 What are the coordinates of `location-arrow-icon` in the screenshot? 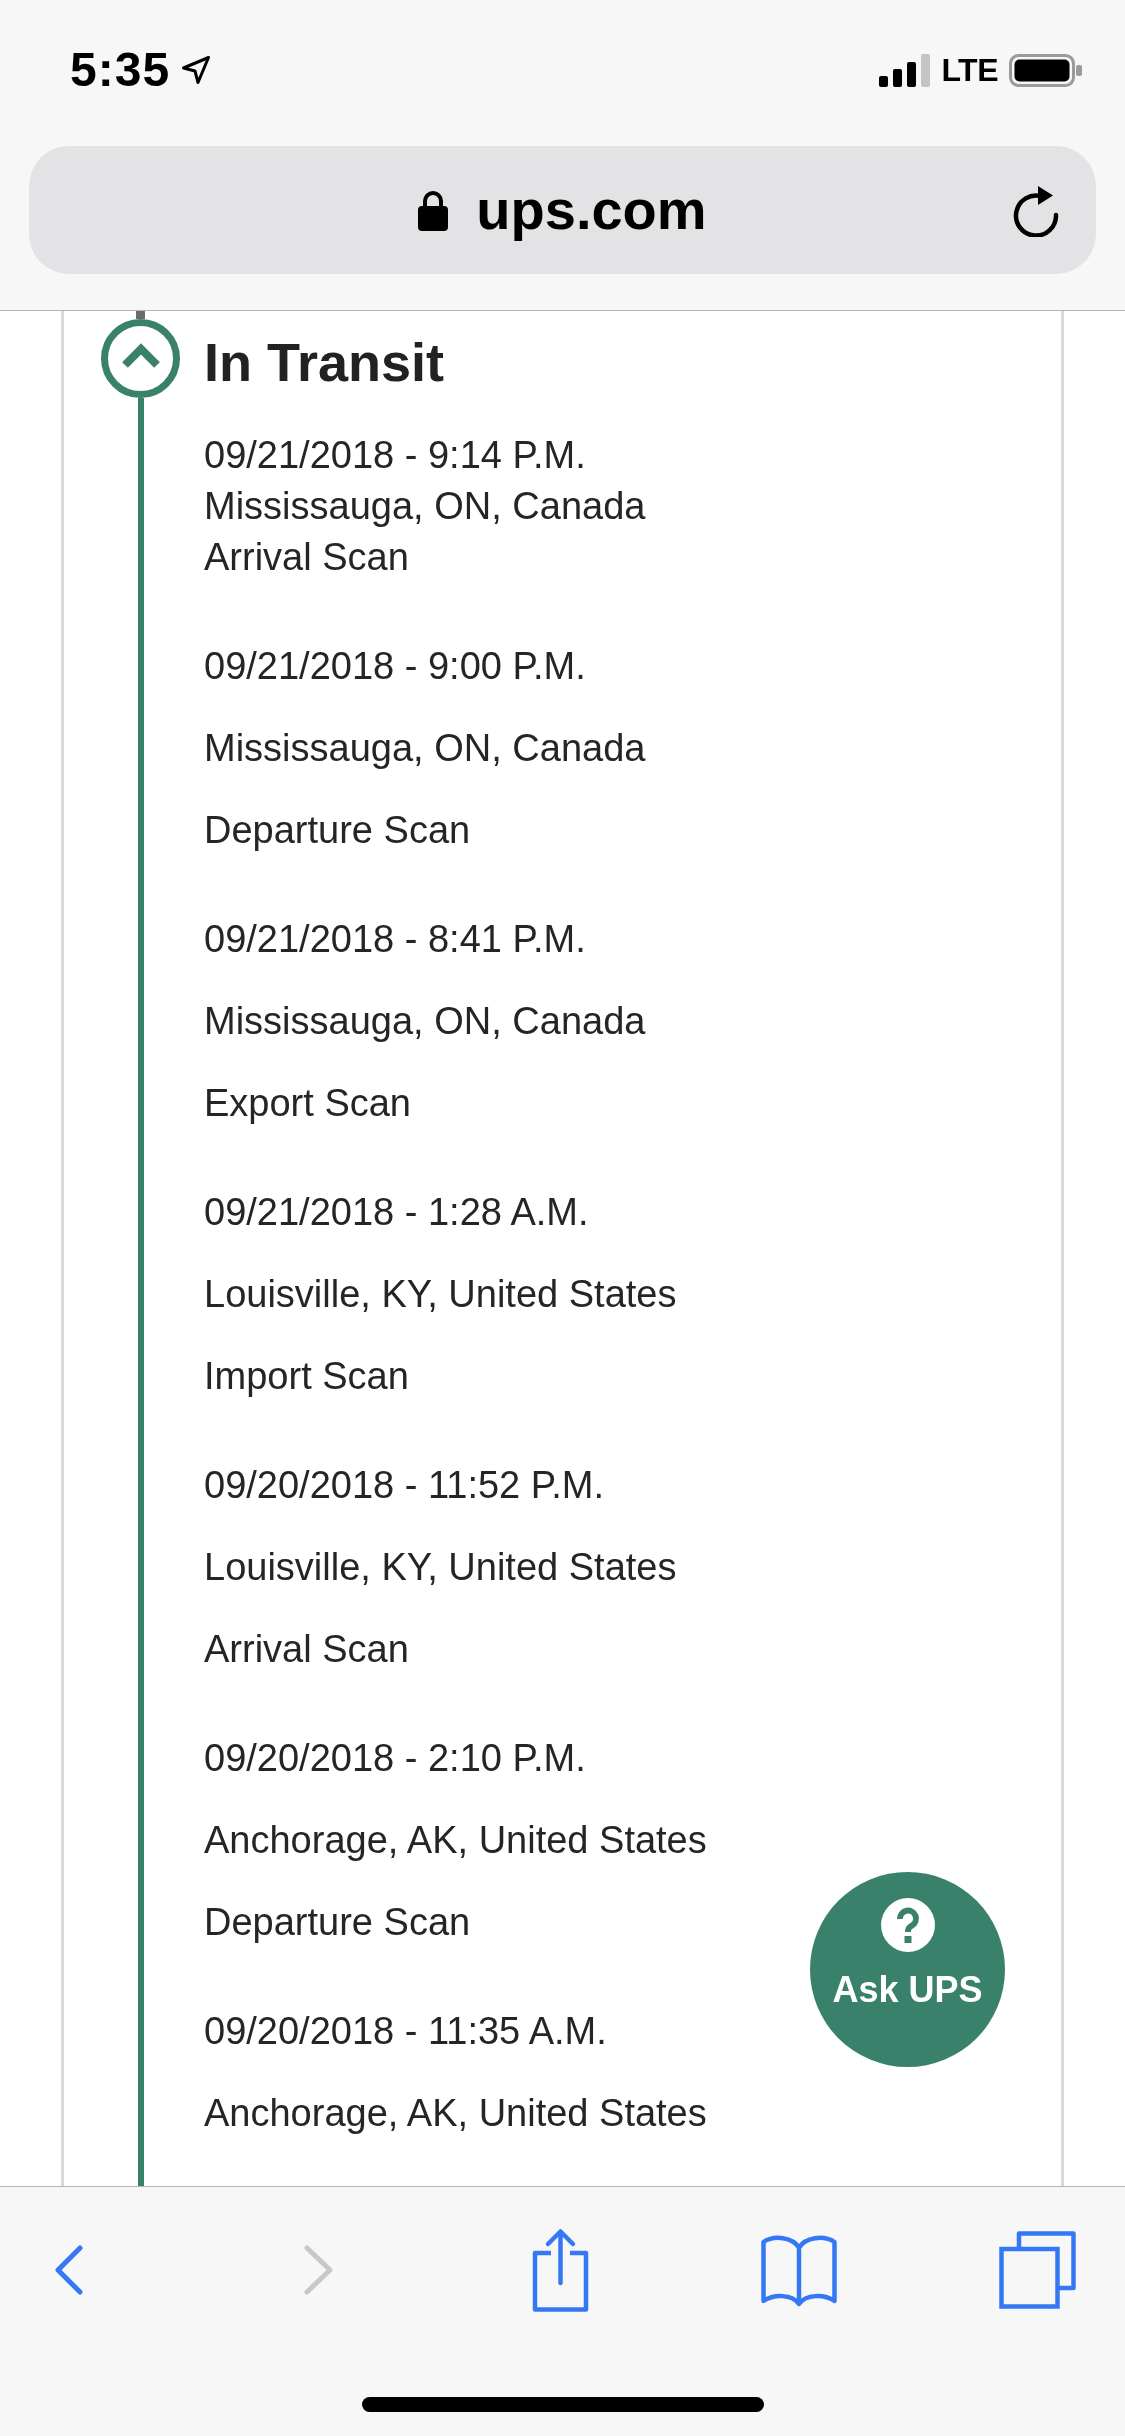 It's located at (196, 70).